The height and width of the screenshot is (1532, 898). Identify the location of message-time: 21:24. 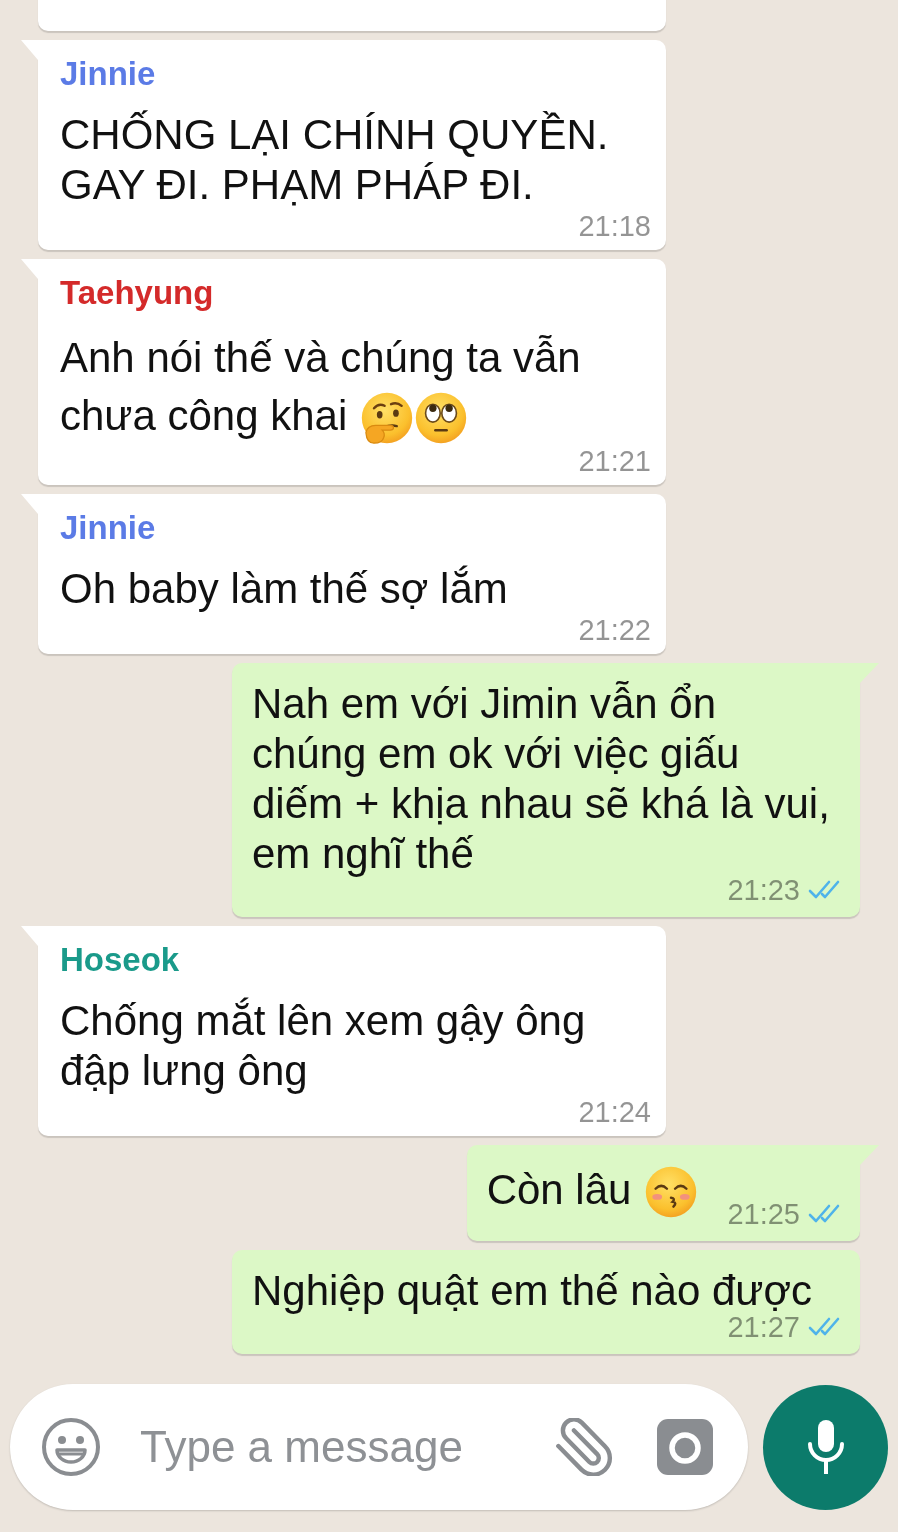
(614, 1112).